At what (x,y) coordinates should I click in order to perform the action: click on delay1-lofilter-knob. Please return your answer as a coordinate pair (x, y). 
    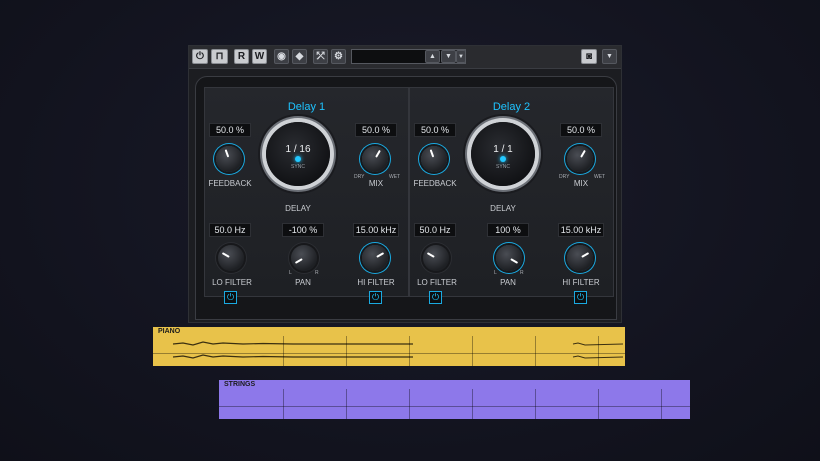
    Looking at the image, I should click on (231, 258).